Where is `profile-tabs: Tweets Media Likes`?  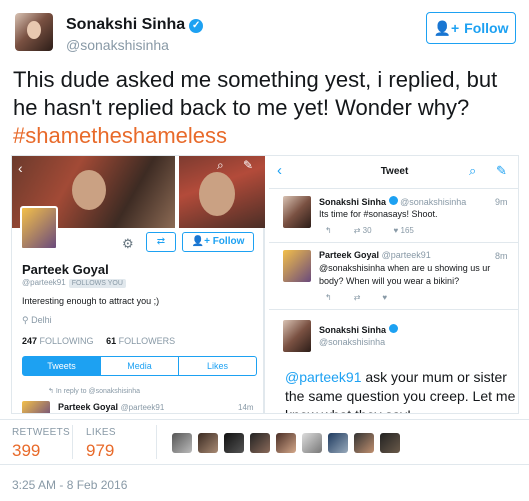 profile-tabs: Tweets Media Likes is located at coordinates (139, 366).